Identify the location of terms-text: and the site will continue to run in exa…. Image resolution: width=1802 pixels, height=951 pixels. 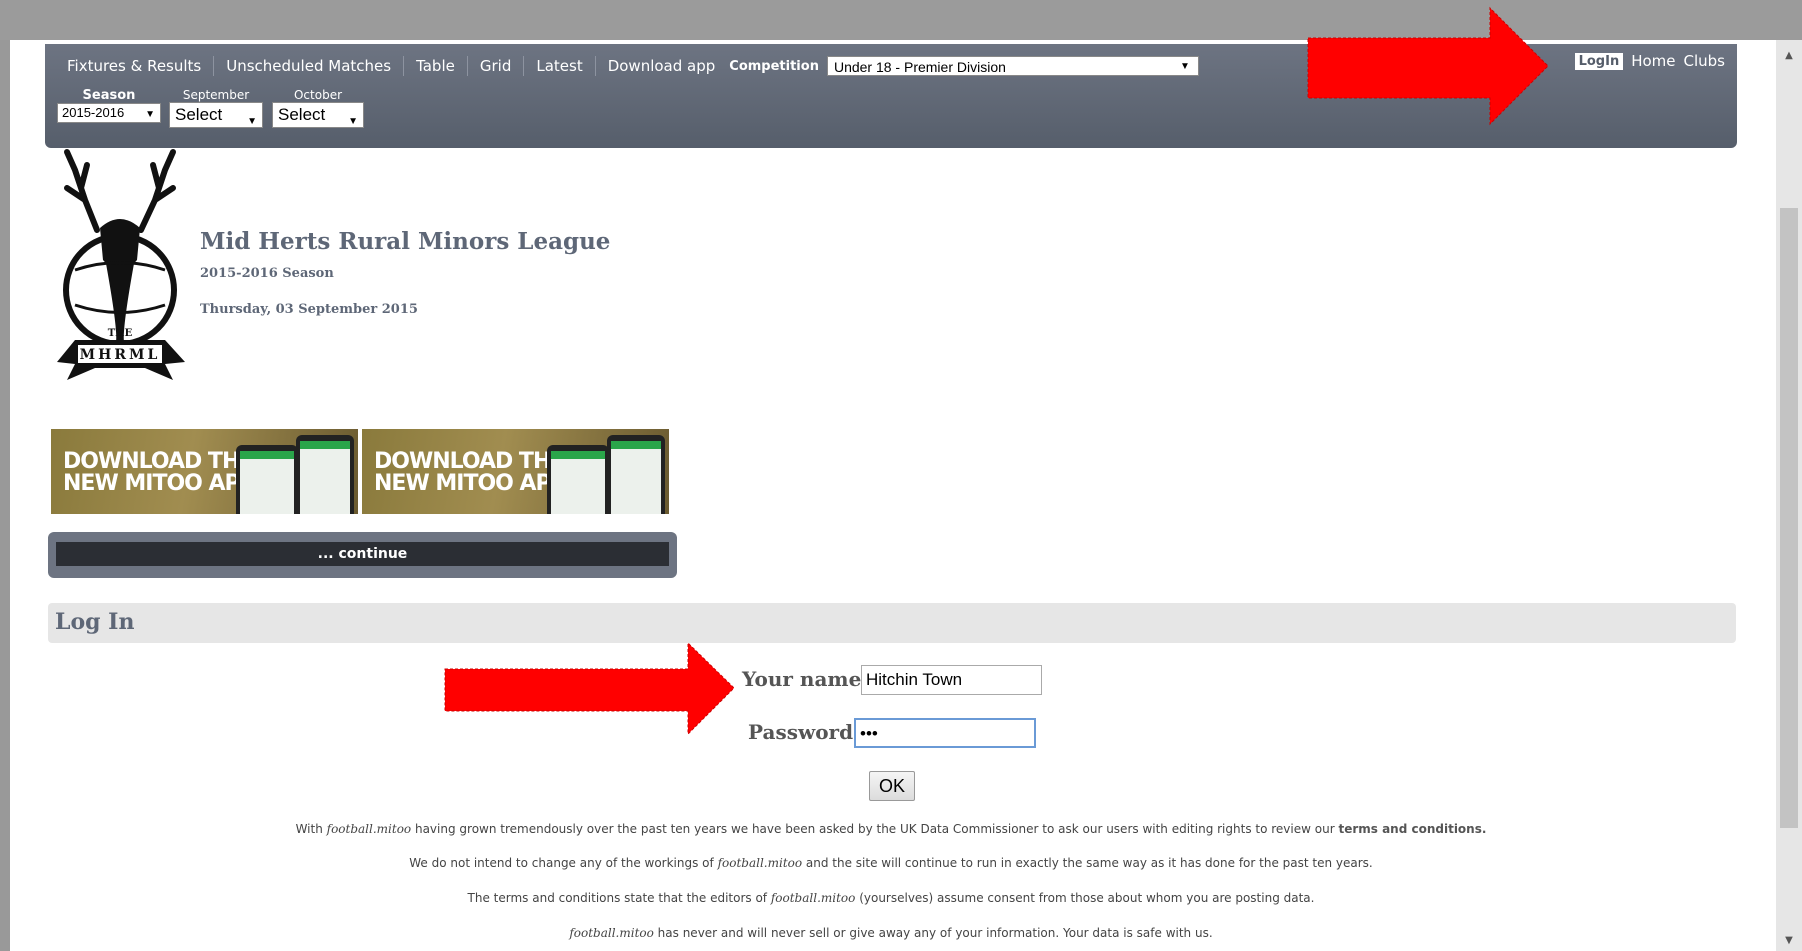
(1087, 863).